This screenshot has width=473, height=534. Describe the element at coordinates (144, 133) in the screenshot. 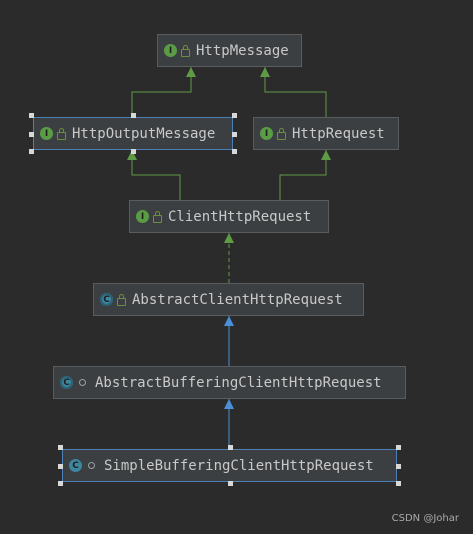

I see `node-label: HttpOutputMessage` at that location.